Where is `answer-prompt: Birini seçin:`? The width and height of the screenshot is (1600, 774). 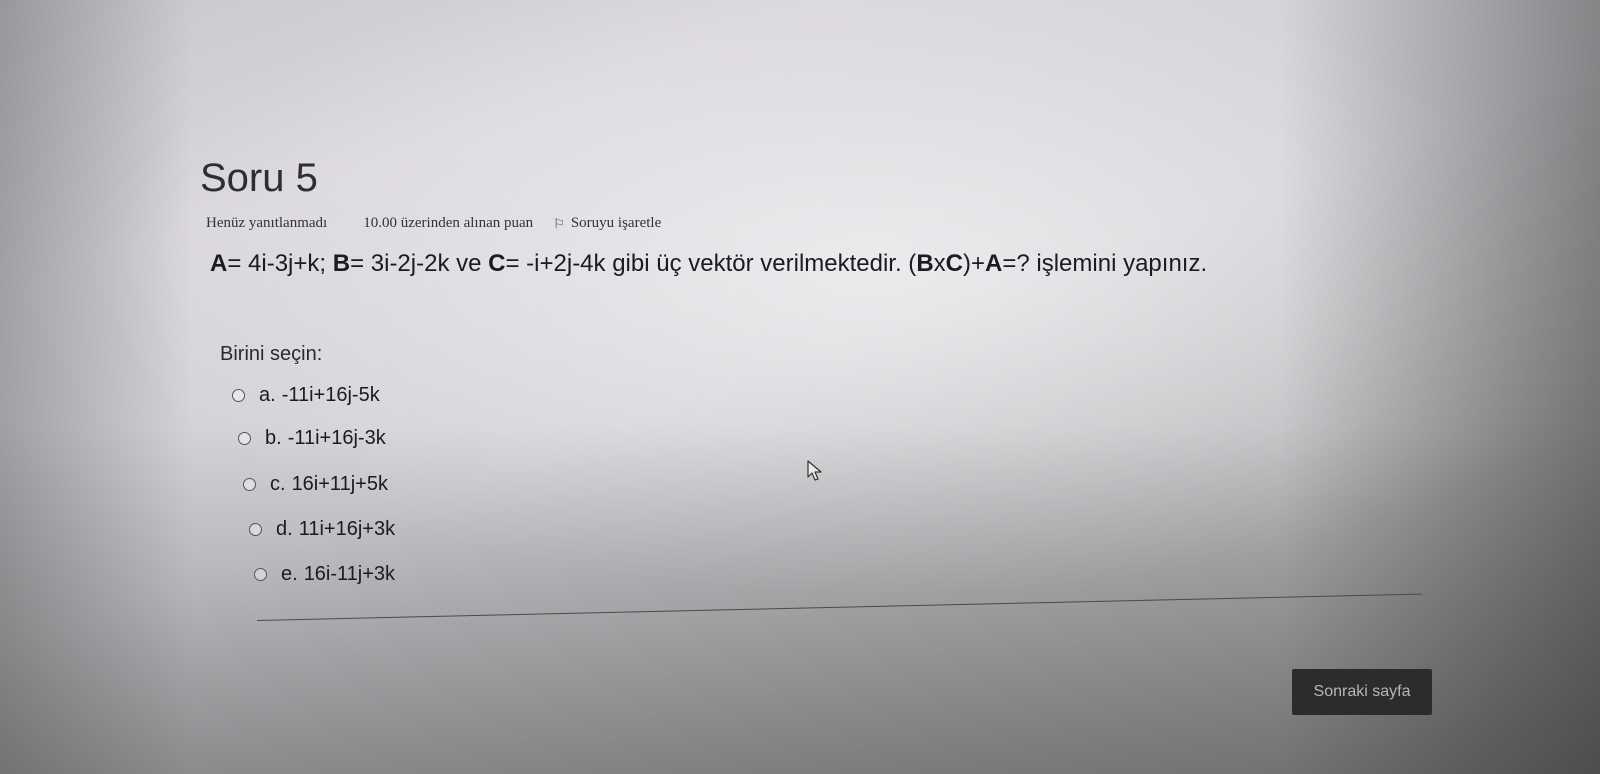
answer-prompt: Birini seçin: is located at coordinates (271, 354).